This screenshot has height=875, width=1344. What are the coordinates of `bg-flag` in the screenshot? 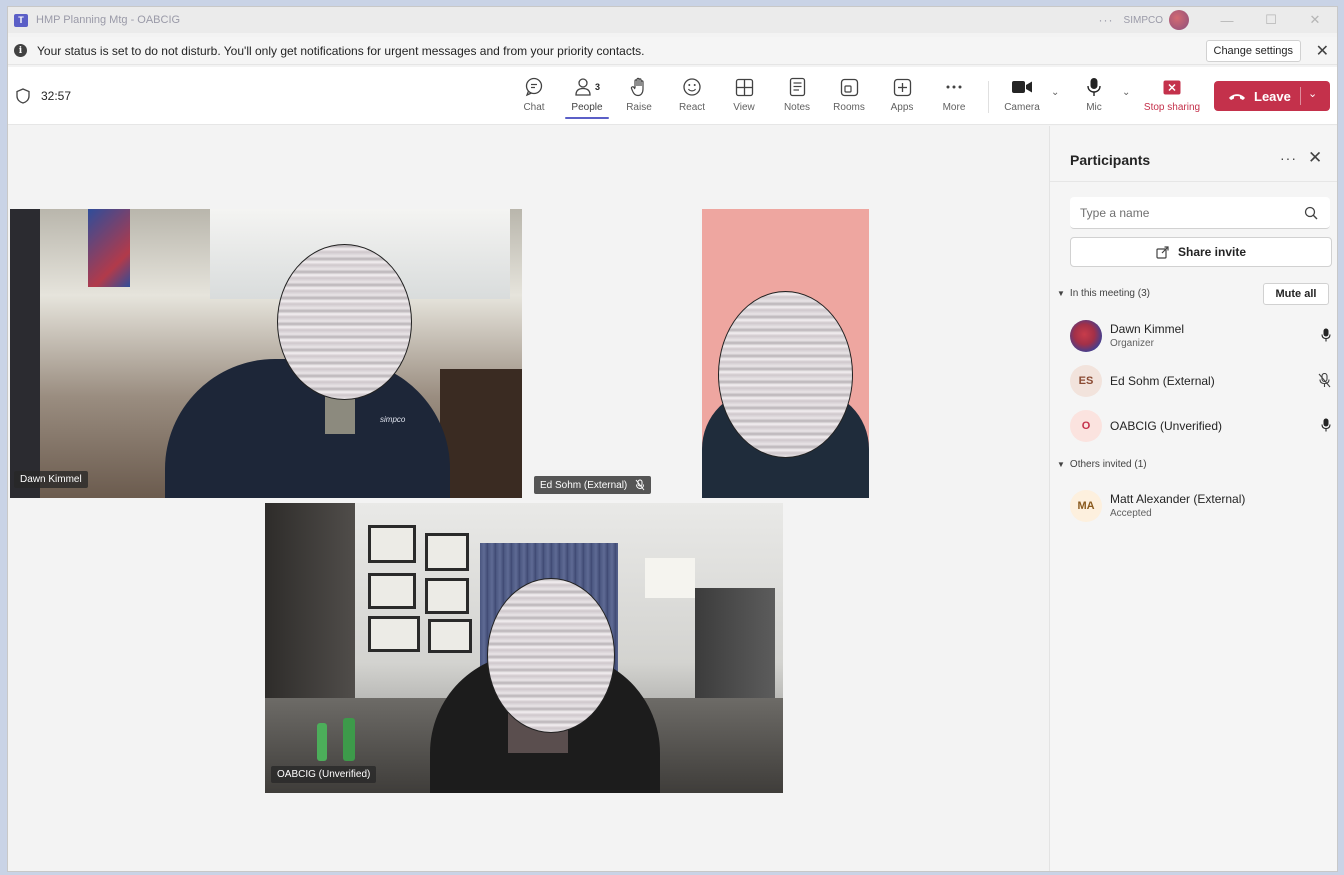 It's located at (109, 248).